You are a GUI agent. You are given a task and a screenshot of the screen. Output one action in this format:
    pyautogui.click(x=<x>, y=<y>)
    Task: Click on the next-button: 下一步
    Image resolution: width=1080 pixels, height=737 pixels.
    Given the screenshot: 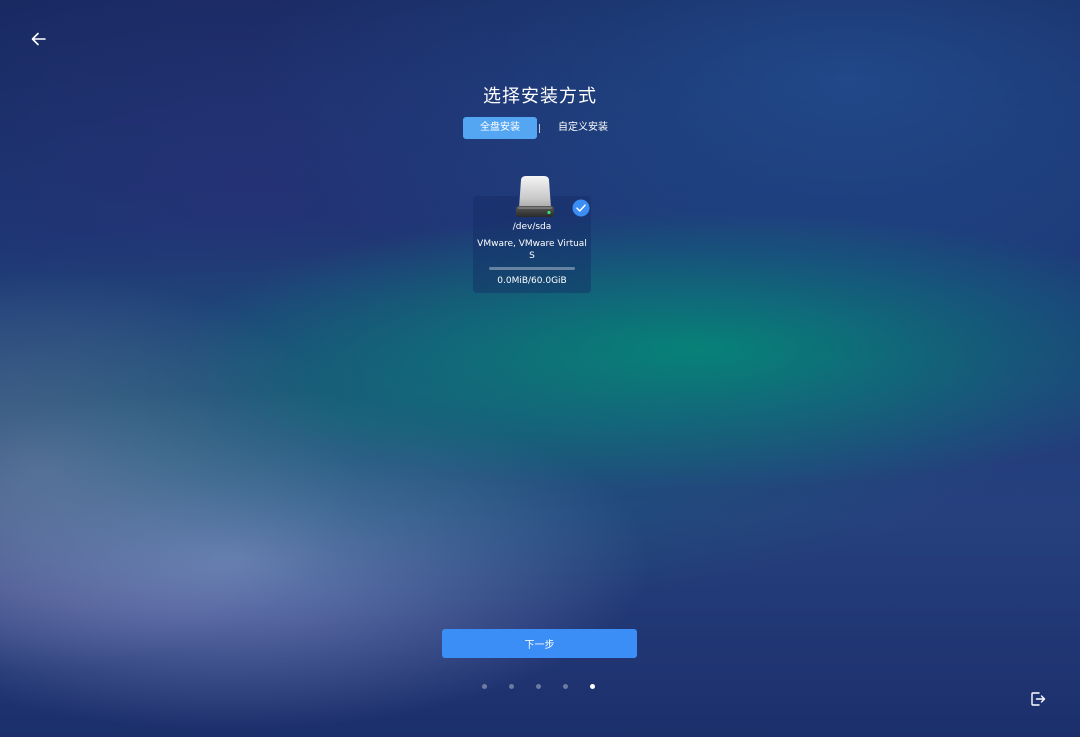 What is the action you would take?
    pyautogui.click(x=539, y=643)
    